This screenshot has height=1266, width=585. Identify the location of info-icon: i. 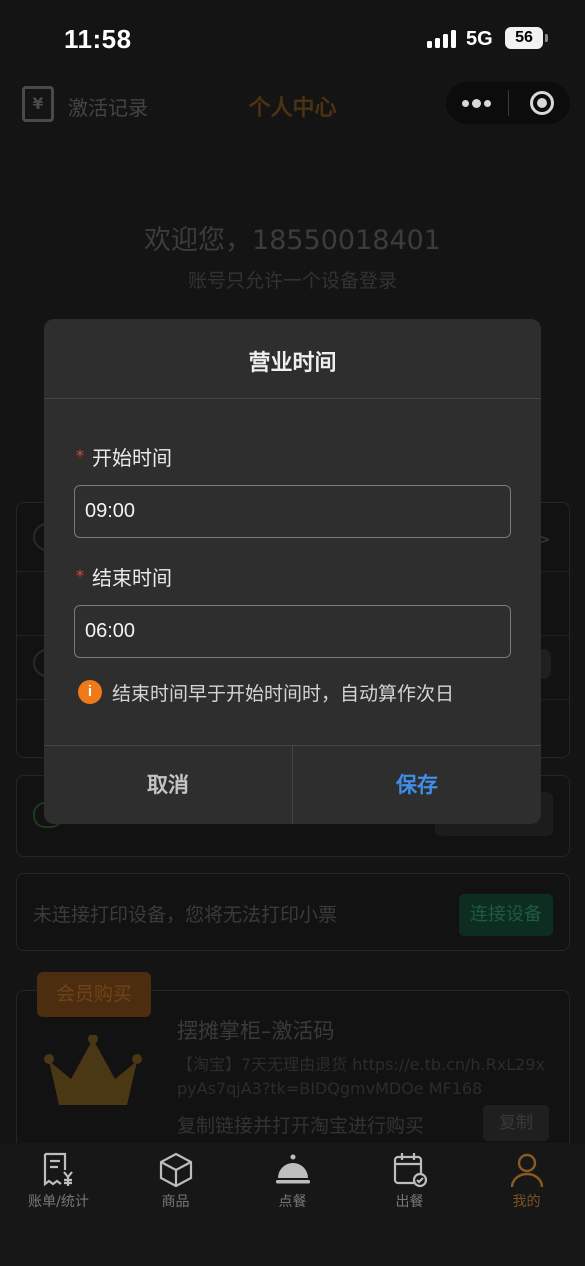
(90, 692).